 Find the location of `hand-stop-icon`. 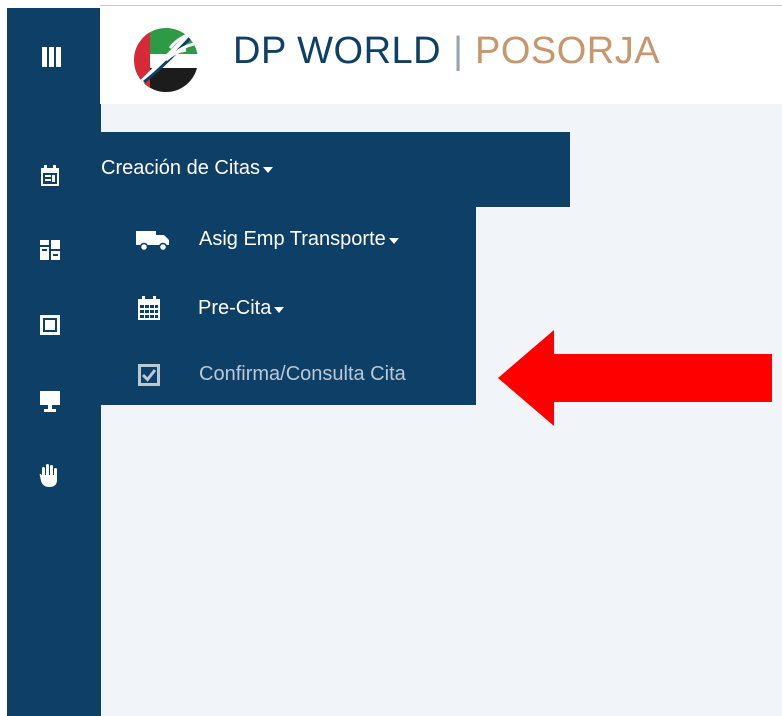

hand-stop-icon is located at coordinates (50, 475).